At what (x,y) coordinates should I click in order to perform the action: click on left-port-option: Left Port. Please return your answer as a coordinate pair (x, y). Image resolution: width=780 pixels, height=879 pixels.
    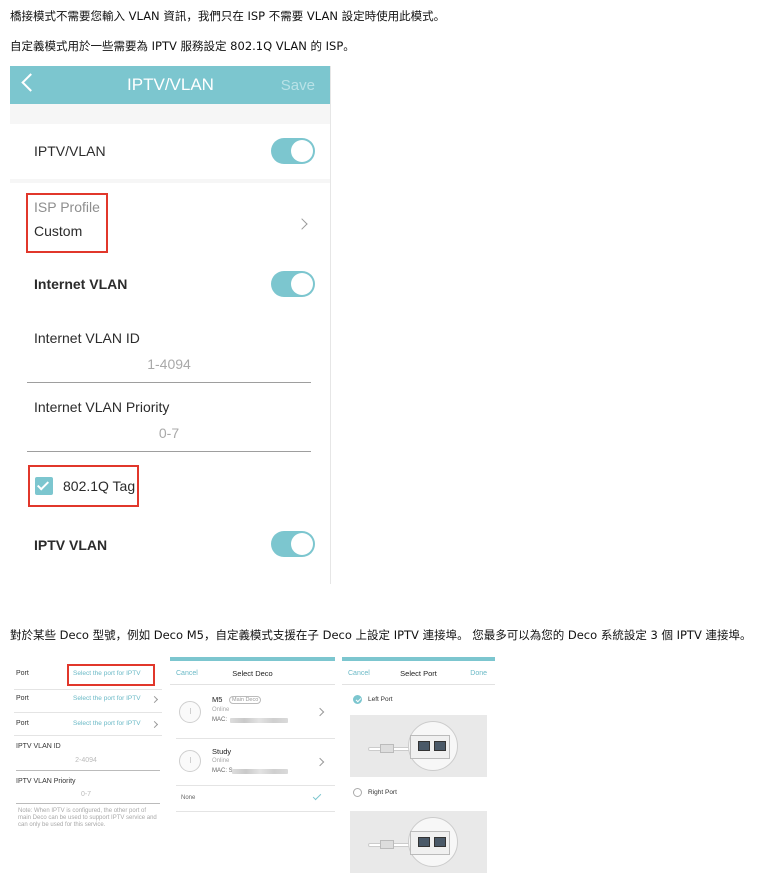
    Looking at the image, I should click on (418, 700).